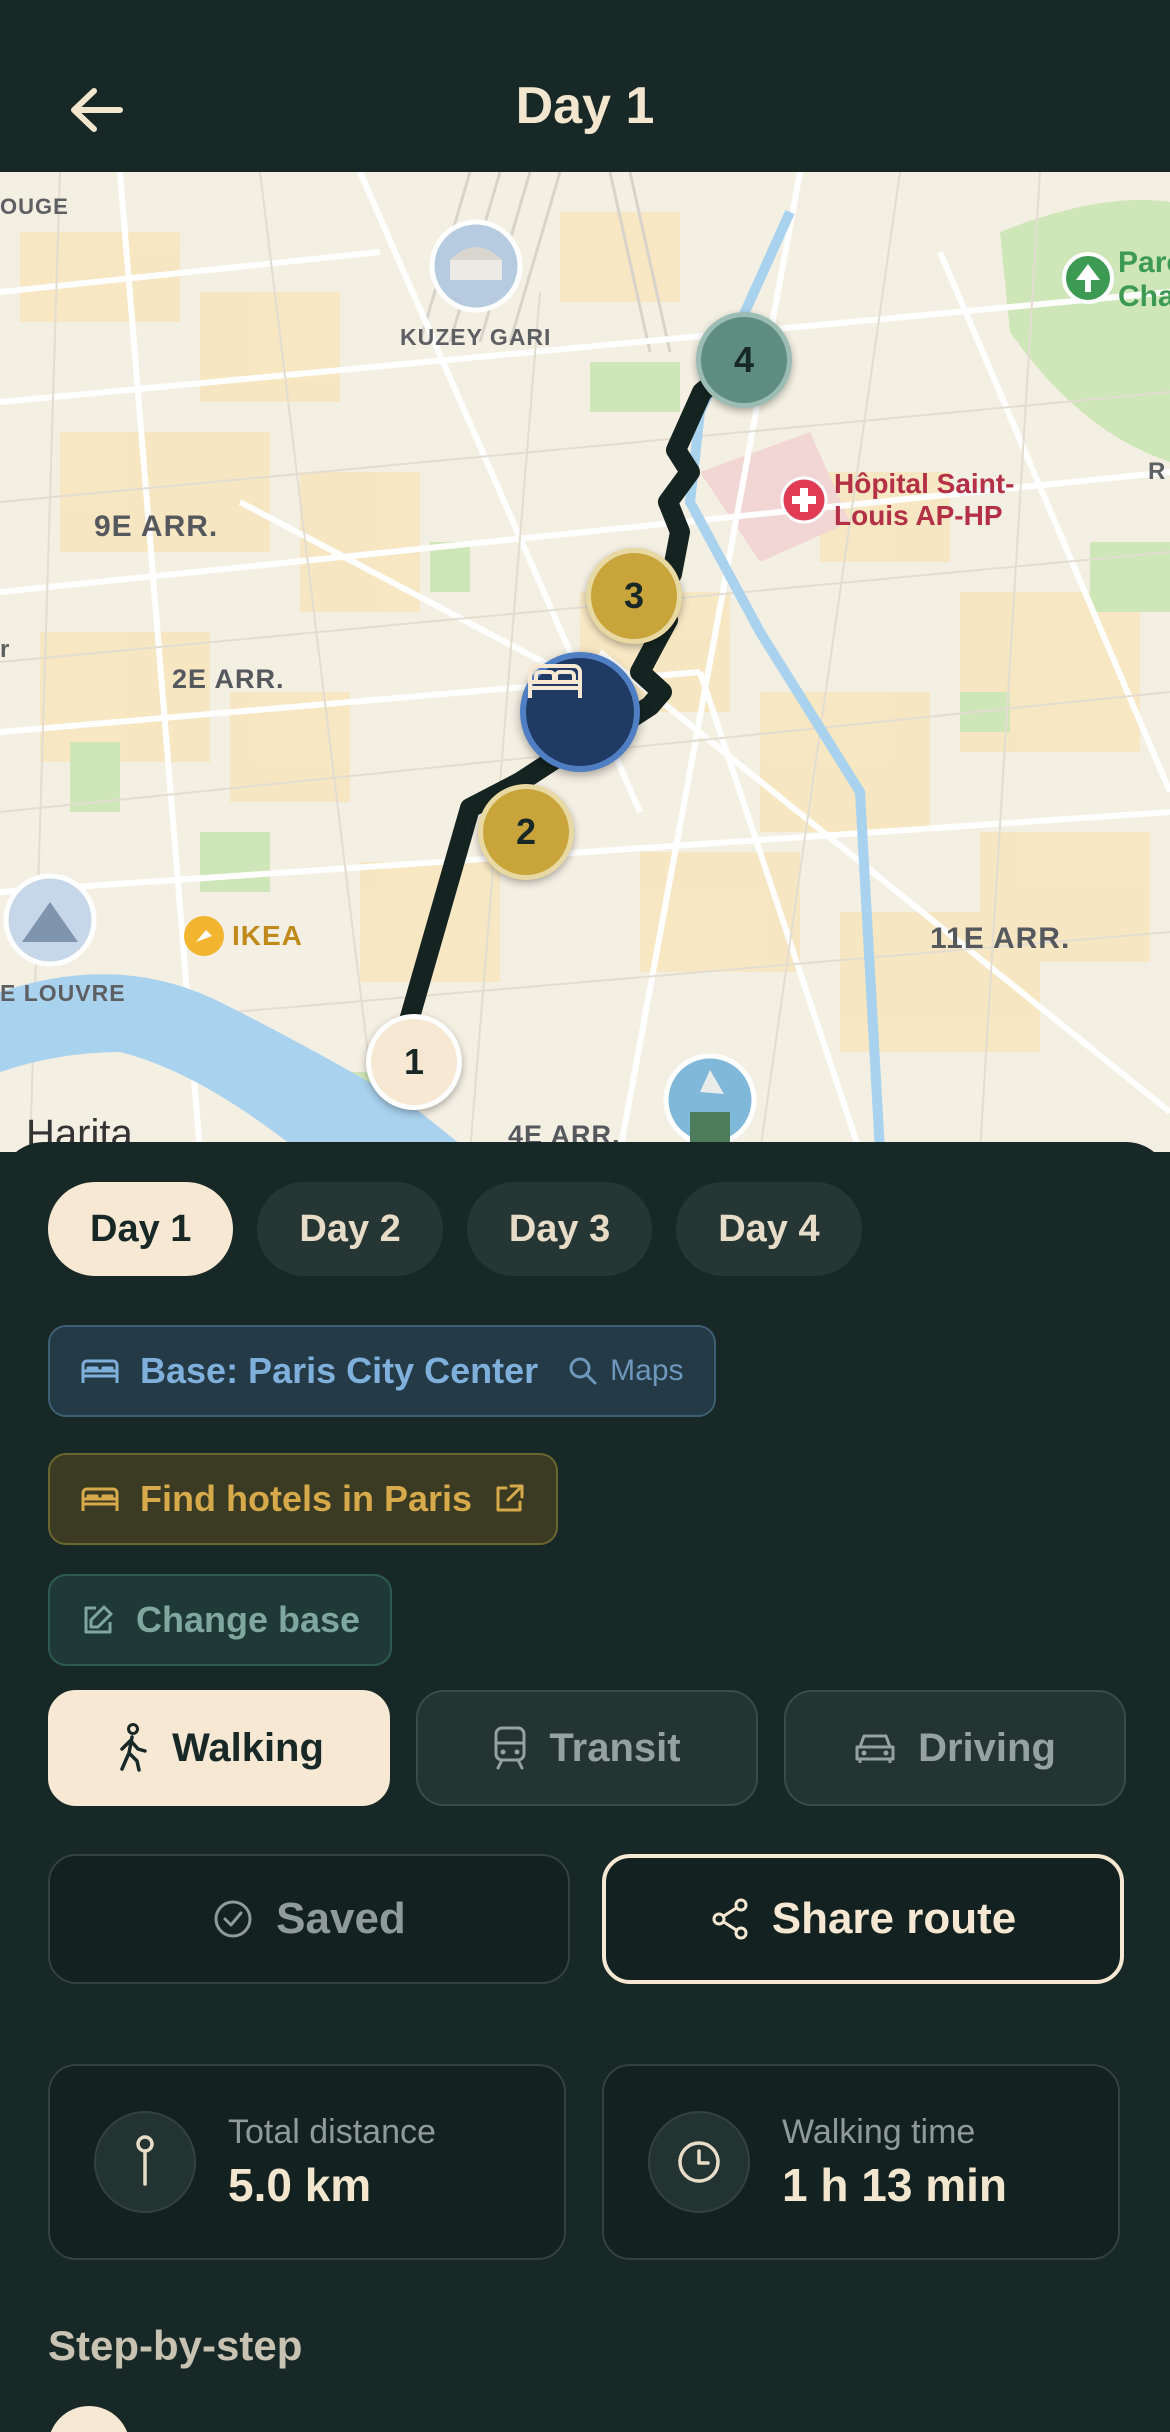 The width and height of the screenshot is (1170, 2432). Describe the element at coordinates (510, 1748) in the screenshot. I see `train-icon` at that location.